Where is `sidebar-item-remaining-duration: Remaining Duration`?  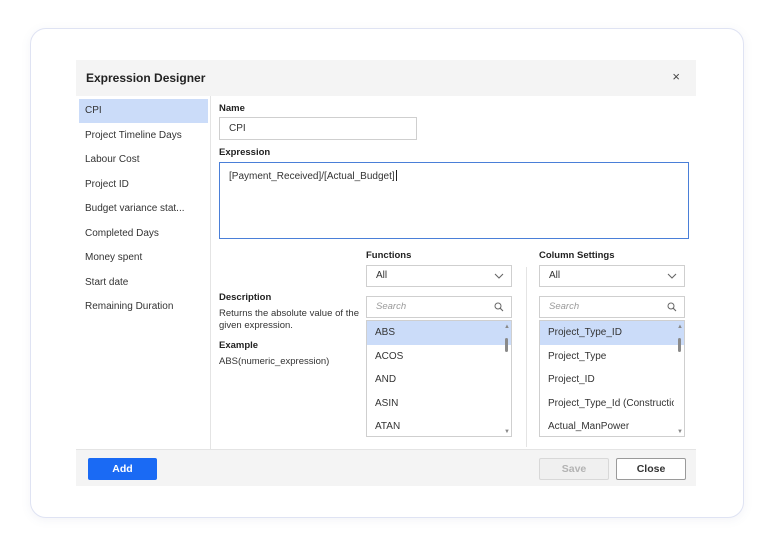
sidebar-item-remaining-duration: Remaining Duration is located at coordinates (143, 307).